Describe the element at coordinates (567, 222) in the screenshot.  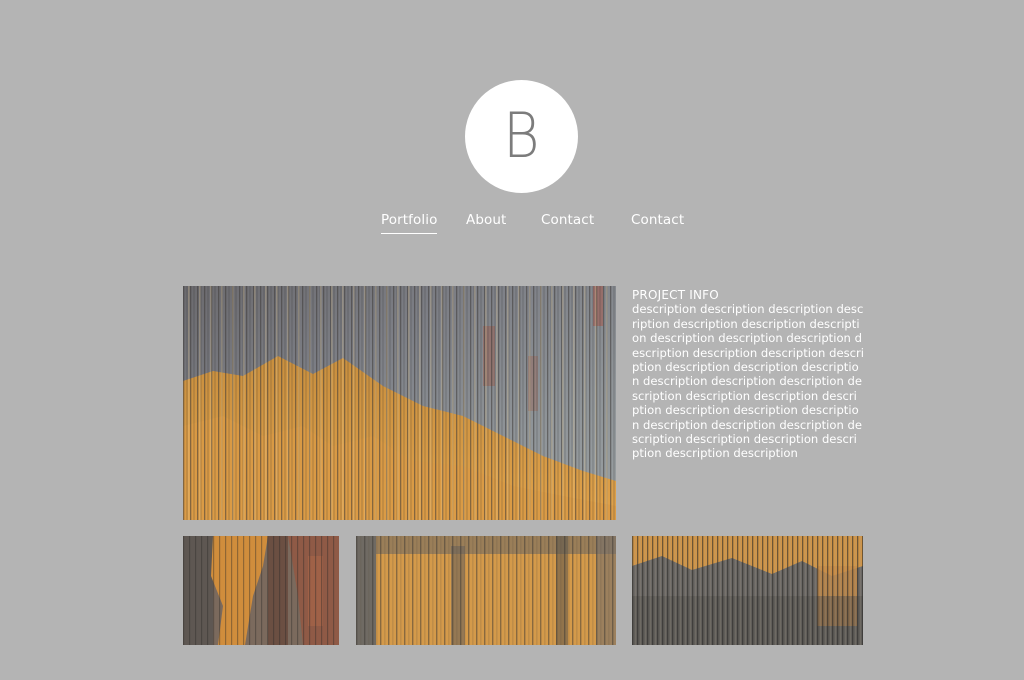
I see `nav-item-contact: Contact` at that location.